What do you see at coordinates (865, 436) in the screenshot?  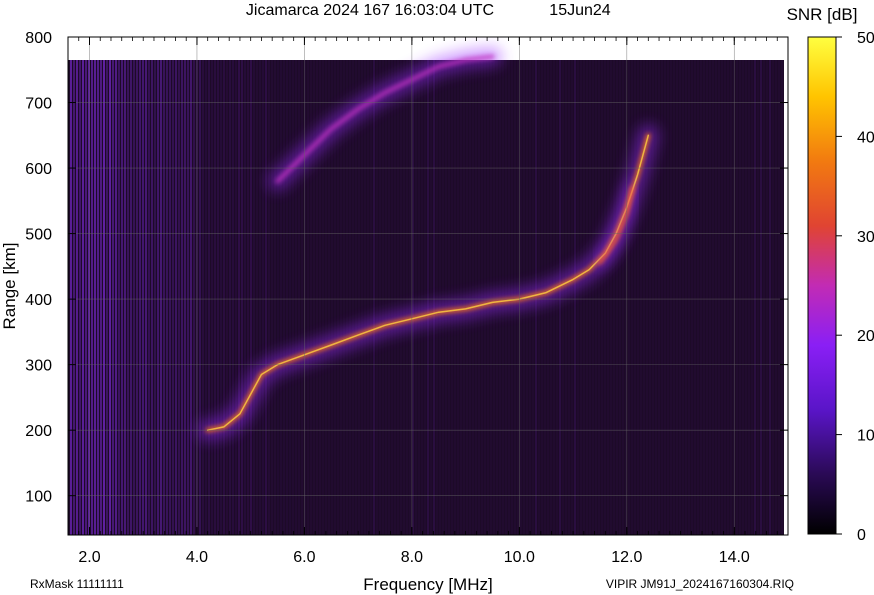 I see `colorbar-tick-label: 10` at bounding box center [865, 436].